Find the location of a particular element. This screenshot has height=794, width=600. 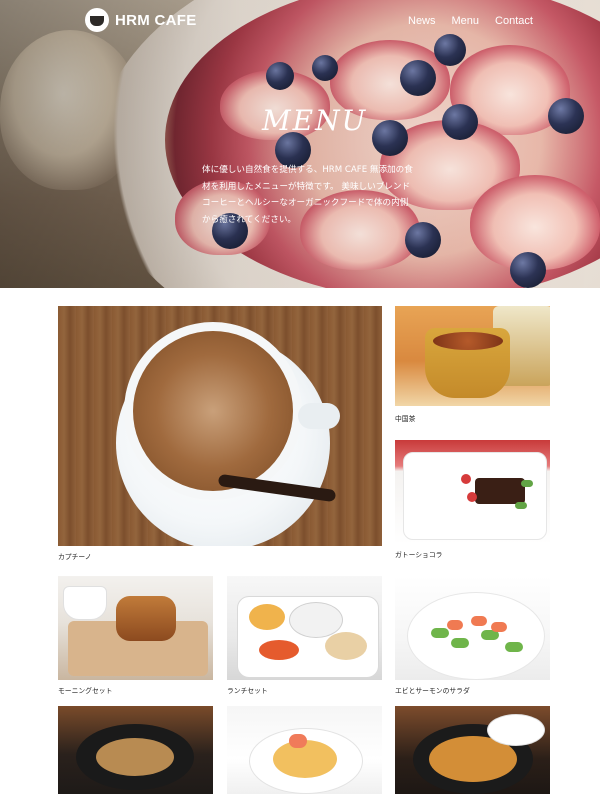

cup-handle is located at coordinates (319, 416).